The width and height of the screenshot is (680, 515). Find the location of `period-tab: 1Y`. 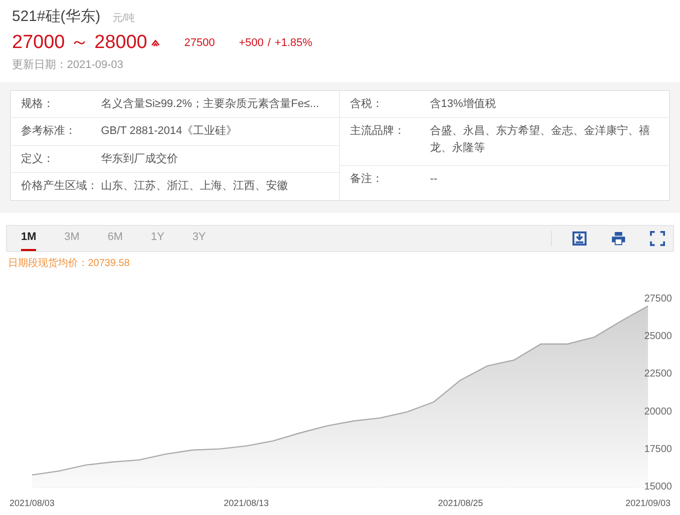

period-tab: 1Y is located at coordinates (157, 238).